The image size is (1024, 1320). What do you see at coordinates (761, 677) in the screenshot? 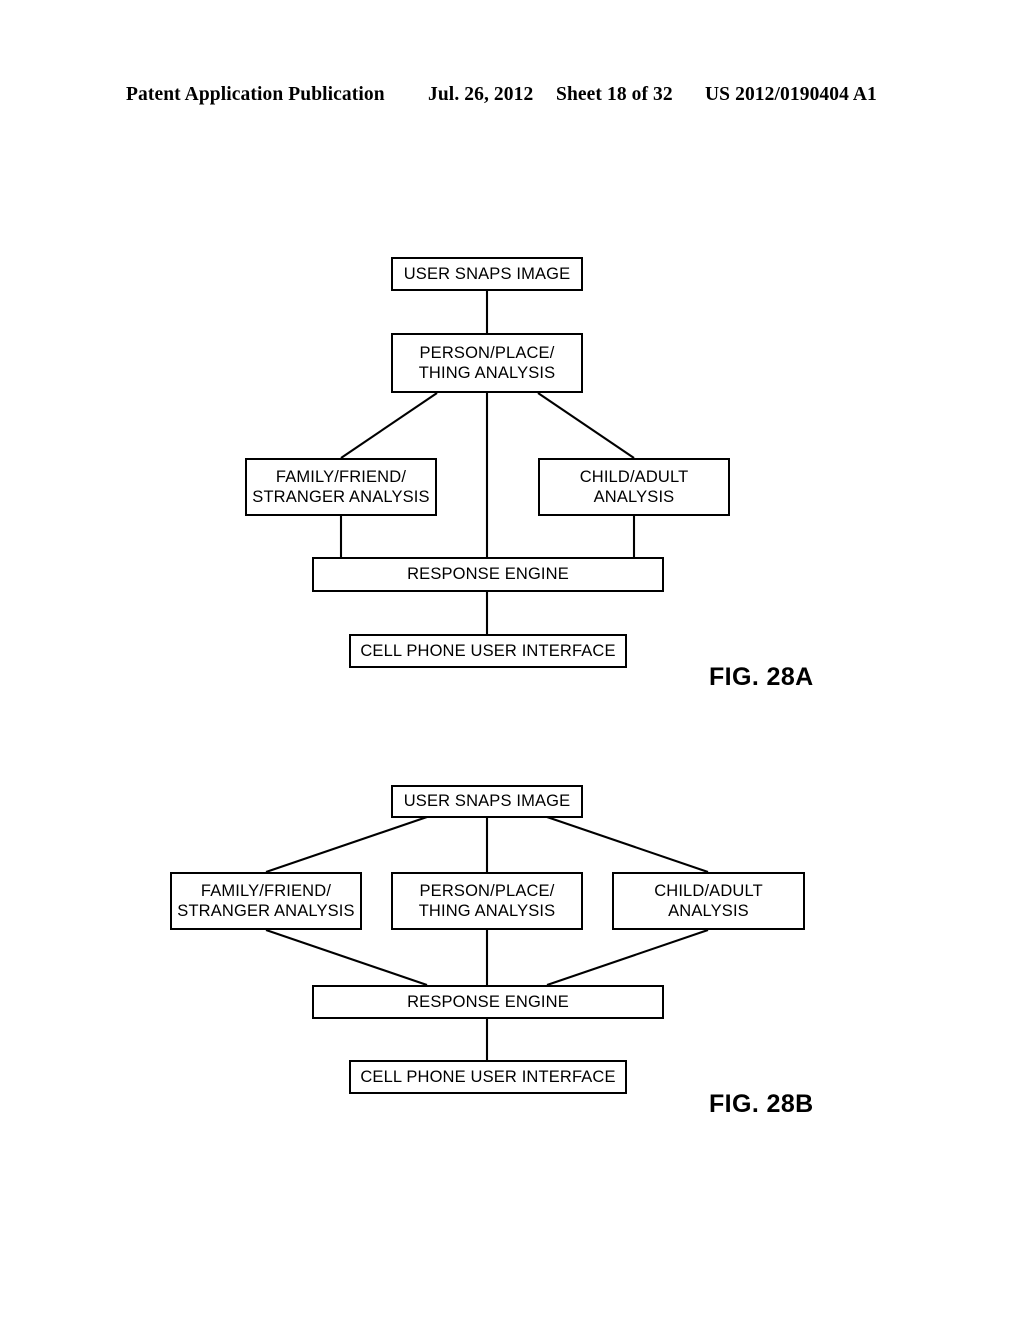
I see `fig-28a-caption: FIG. 28A` at bounding box center [761, 677].